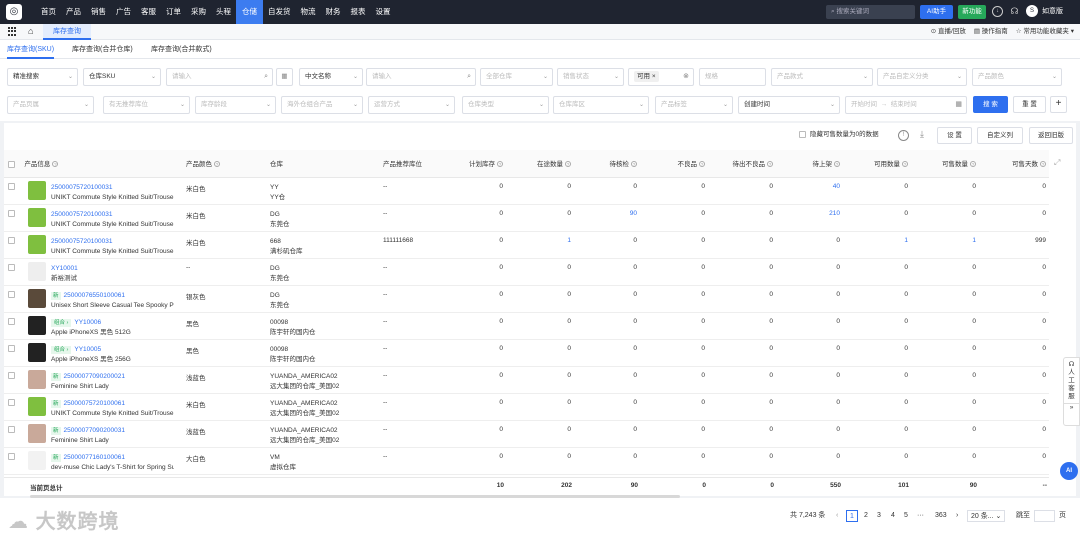  I want to click on global-search-input: ⌕ 搜索关键词, so click(870, 12).